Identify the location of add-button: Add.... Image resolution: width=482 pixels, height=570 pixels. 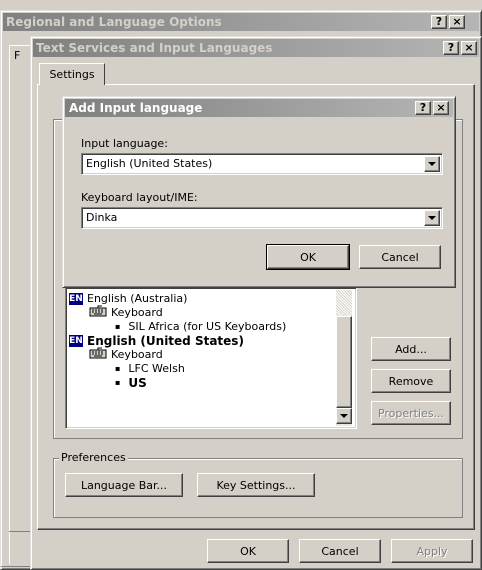
(411, 349).